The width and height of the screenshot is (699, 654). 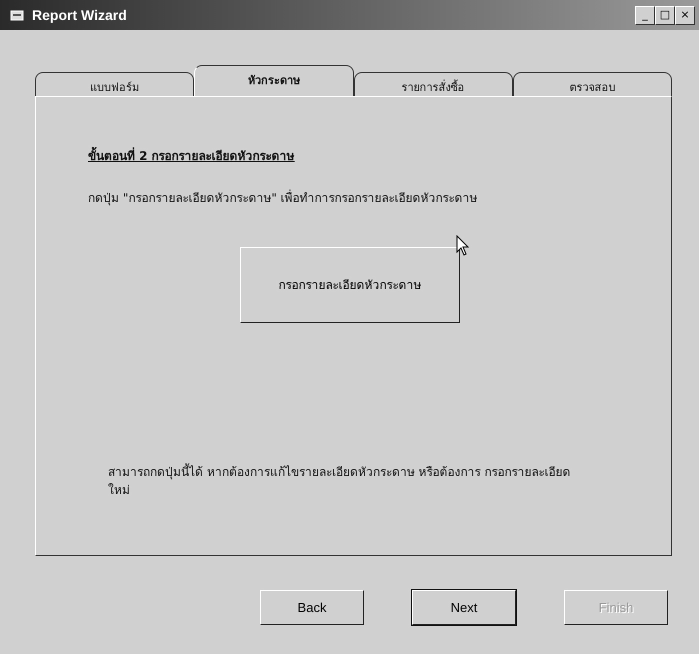 I want to click on tab: แบบฟอร์ม, so click(x=114, y=84).